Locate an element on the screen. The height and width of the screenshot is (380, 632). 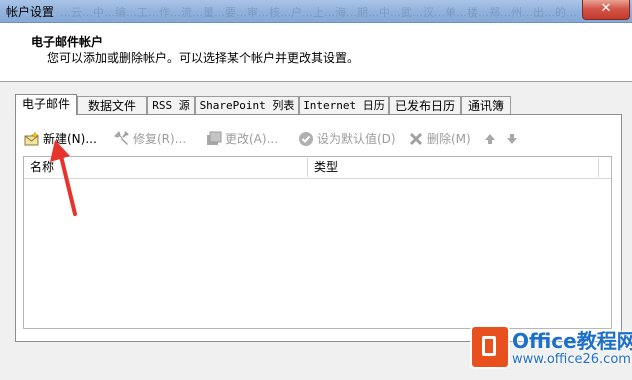
envelope-new-icon is located at coordinates (32, 138).